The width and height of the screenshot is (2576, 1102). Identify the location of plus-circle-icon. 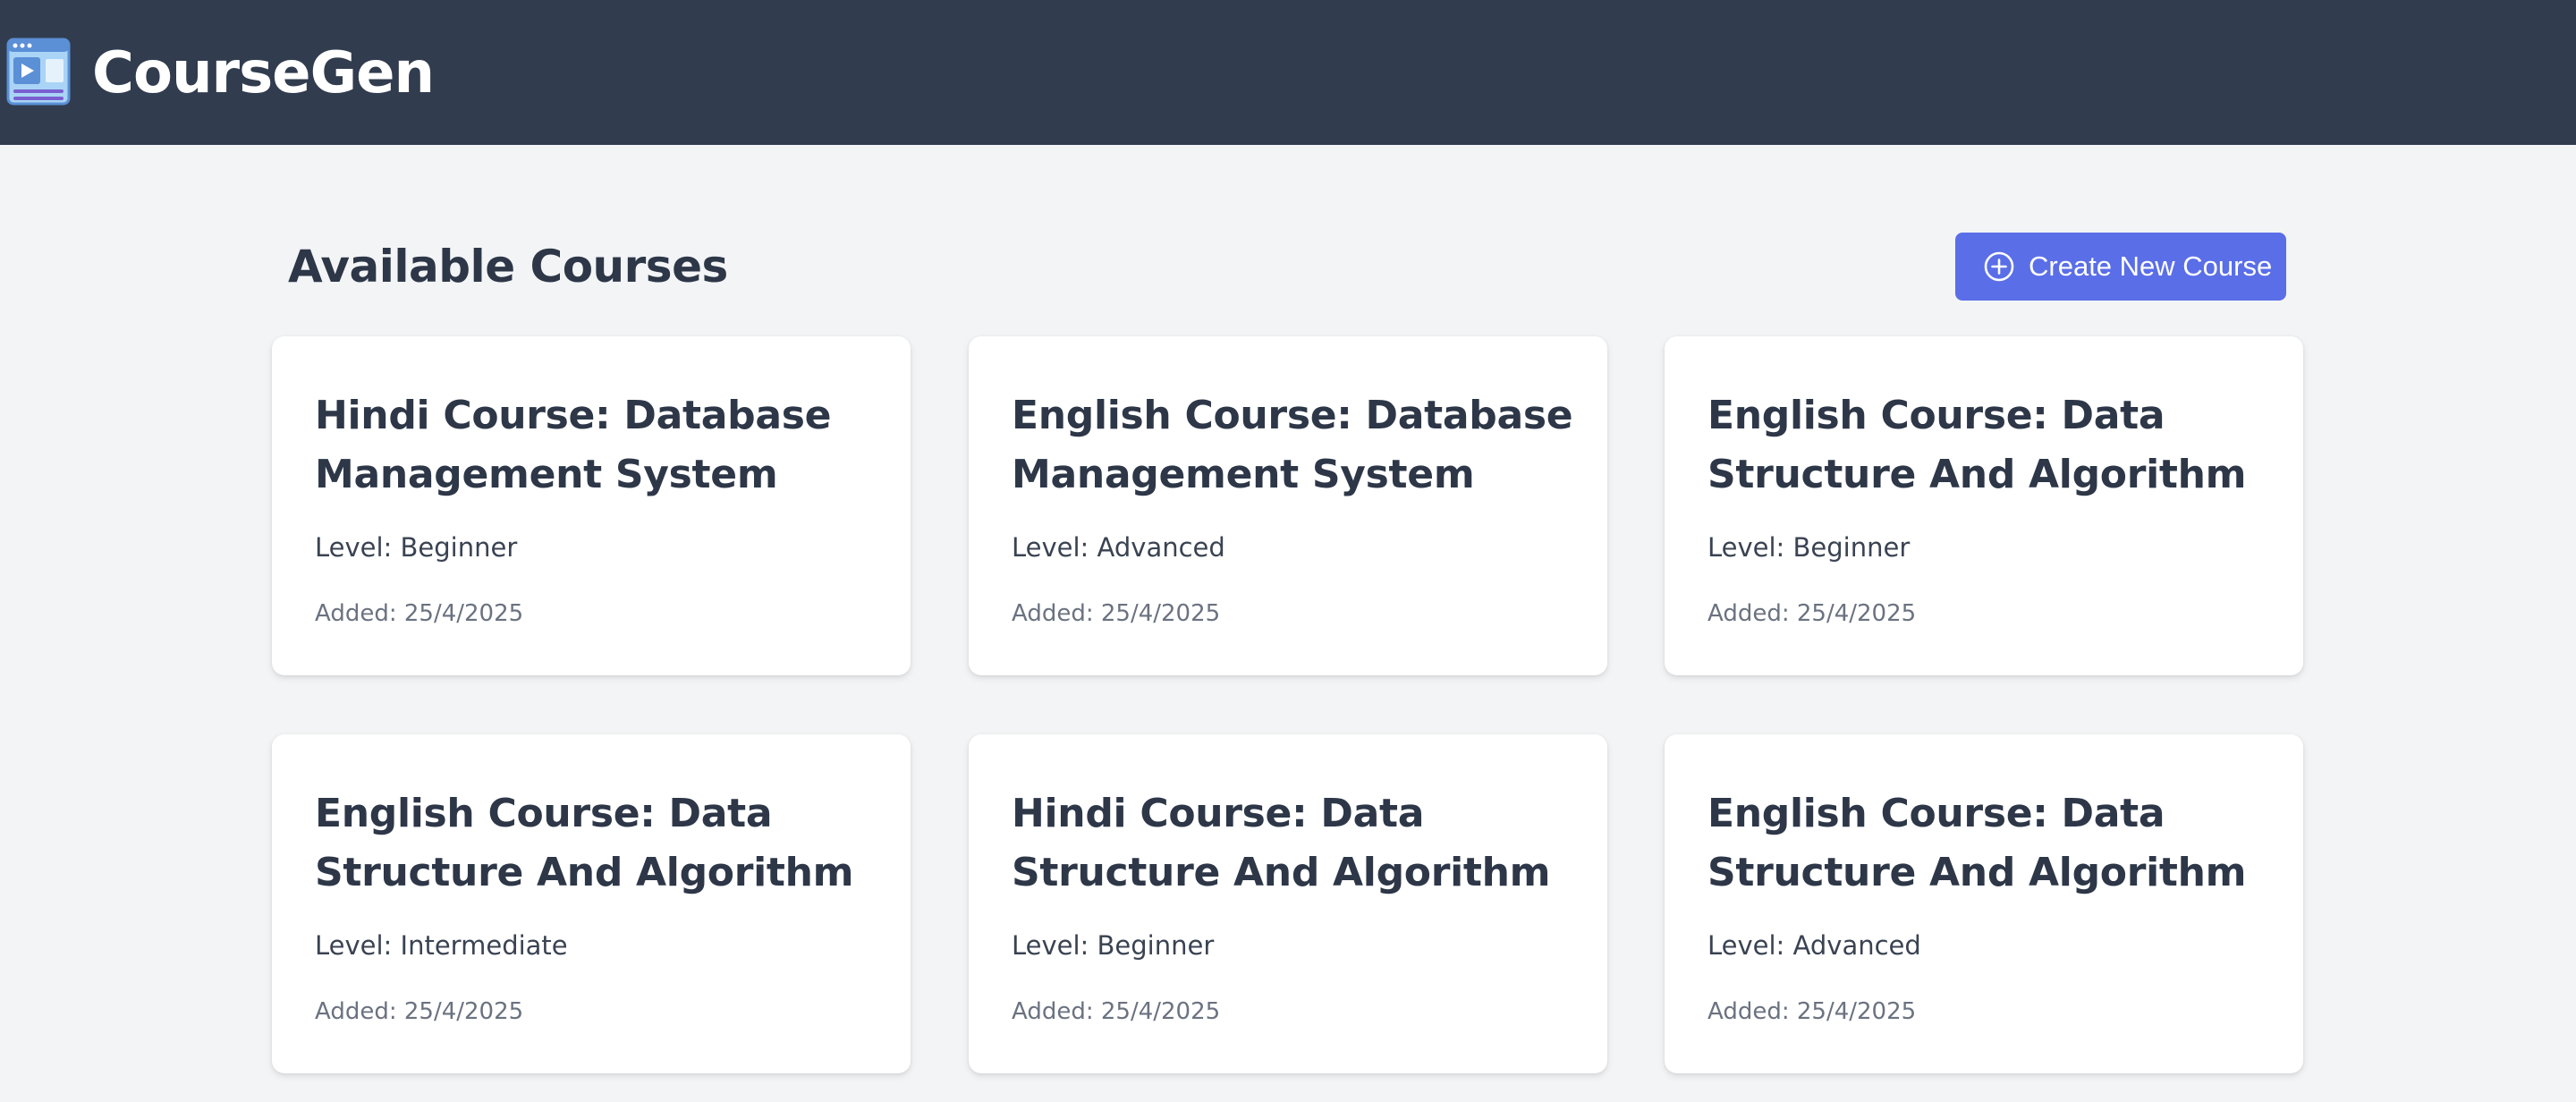
(1999, 266).